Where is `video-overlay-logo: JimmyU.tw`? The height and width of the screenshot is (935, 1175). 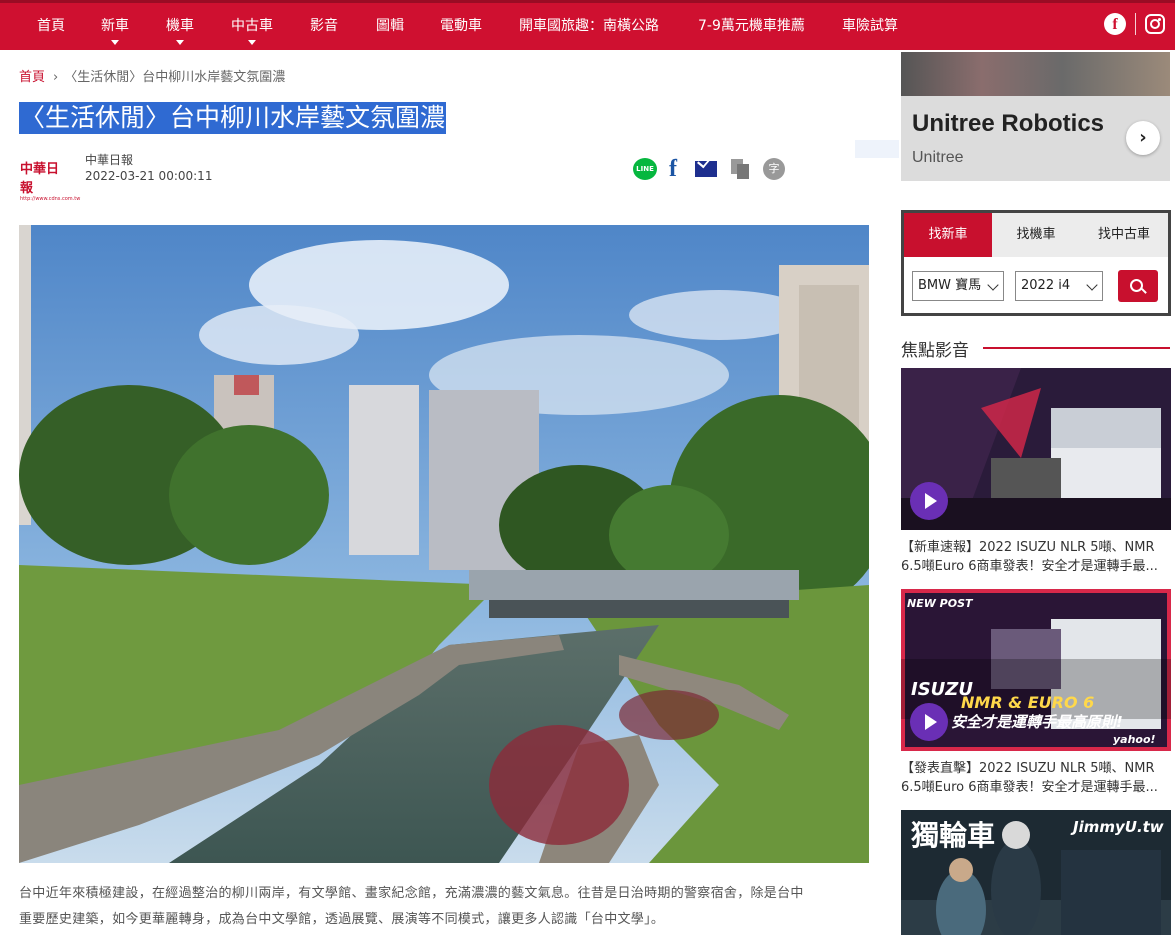 video-overlay-logo: JimmyU.tw is located at coordinates (1118, 827).